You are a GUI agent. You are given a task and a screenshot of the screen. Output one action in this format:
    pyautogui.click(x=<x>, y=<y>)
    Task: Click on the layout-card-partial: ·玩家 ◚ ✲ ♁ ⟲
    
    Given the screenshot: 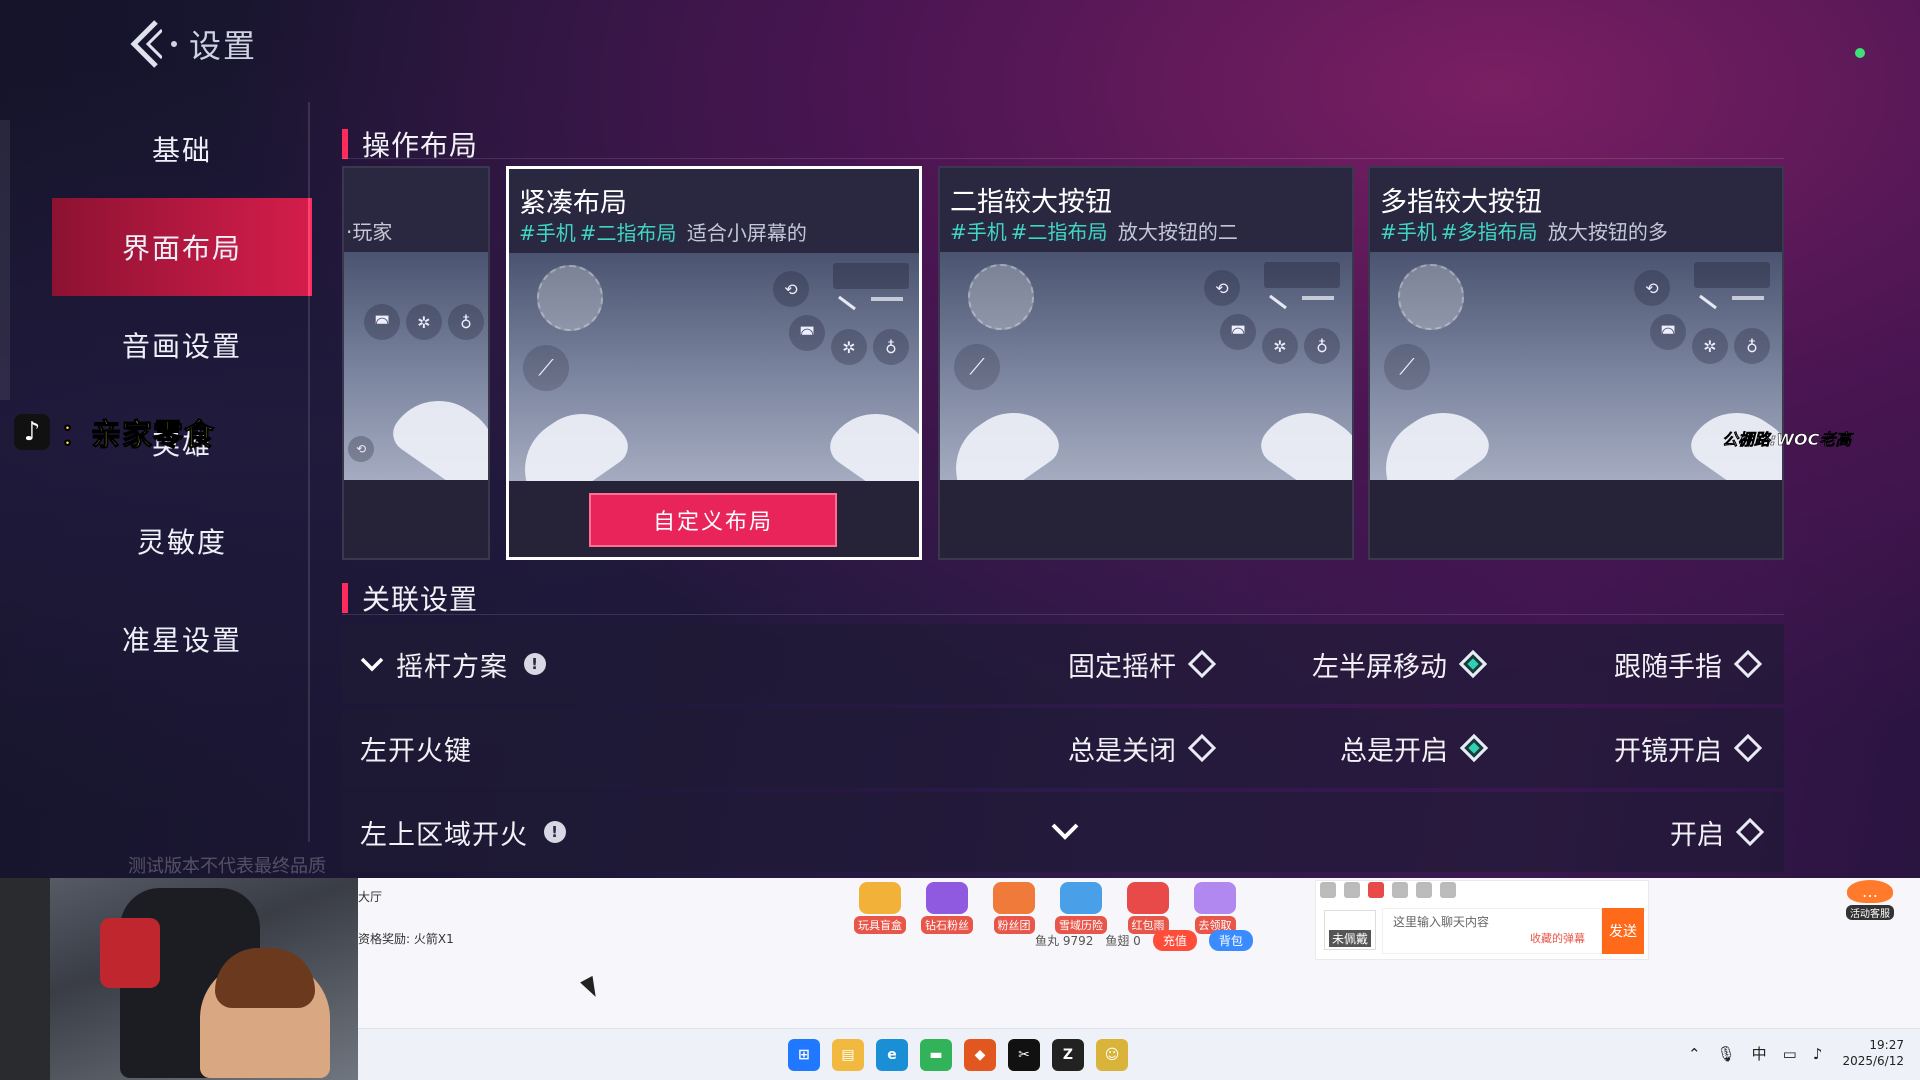 What is the action you would take?
    pyautogui.click(x=416, y=363)
    